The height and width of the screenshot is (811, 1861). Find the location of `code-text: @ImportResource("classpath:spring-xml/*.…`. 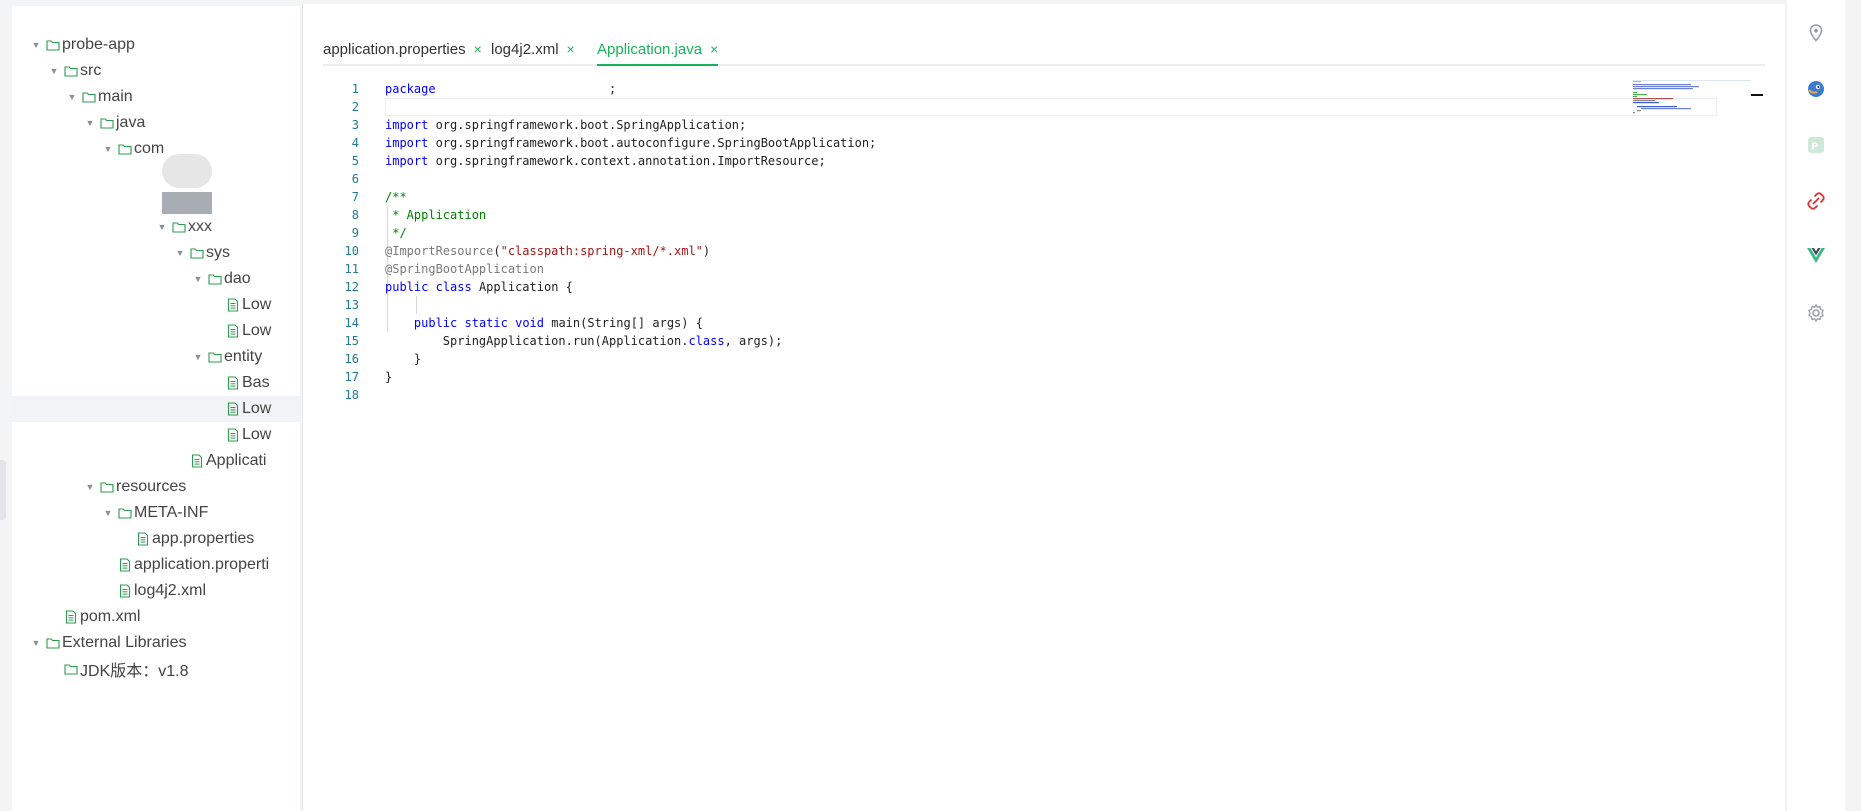

code-text: @ImportResource("classpath:spring-xml/*.… is located at coordinates (547, 251).